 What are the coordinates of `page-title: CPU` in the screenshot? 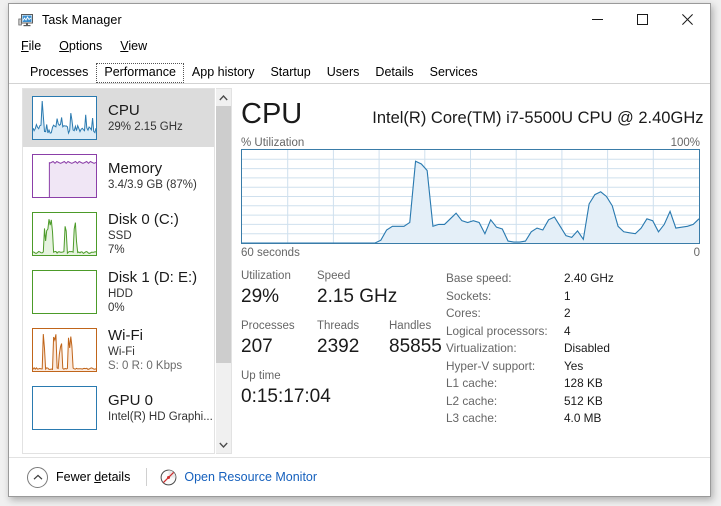 It's located at (272, 114).